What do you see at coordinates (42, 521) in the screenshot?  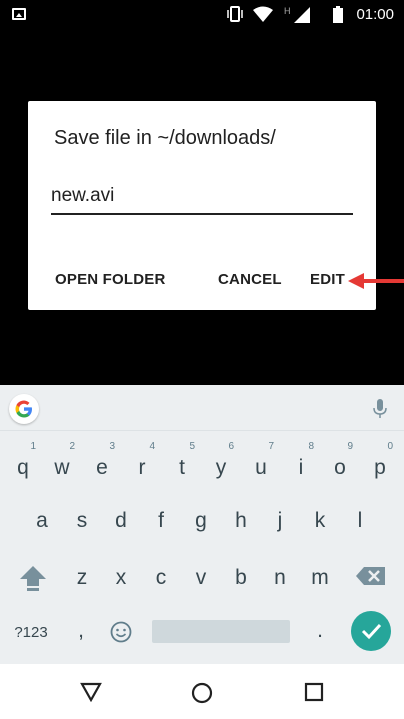 I see `key-a: a` at bounding box center [42, 521].